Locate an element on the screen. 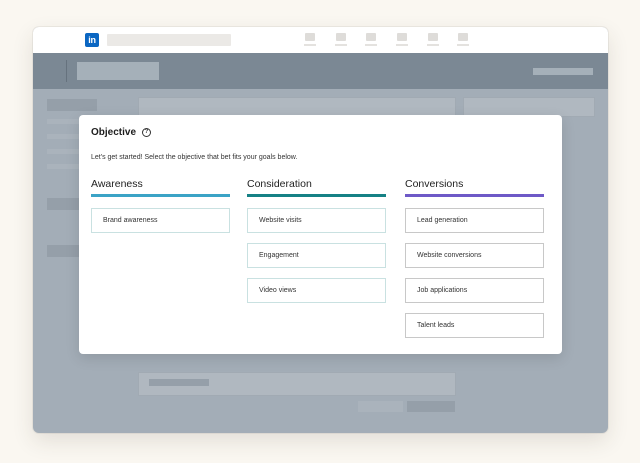  option-engagement: Engagement is located at coordinates (316, 255).